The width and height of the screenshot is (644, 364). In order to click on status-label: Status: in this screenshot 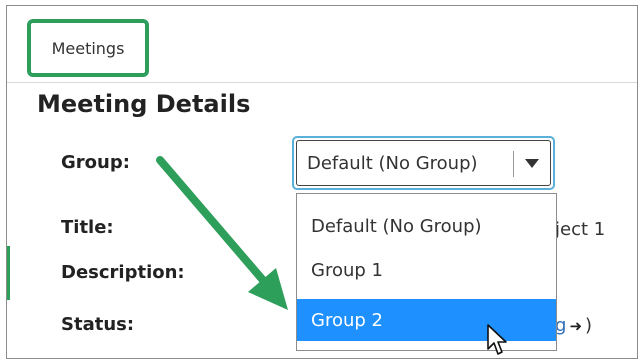, I will do `click(98, 324)`.